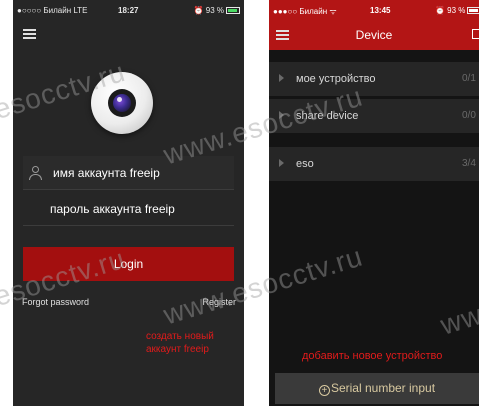 The image size is (479, 406). Describe the element at coordinates (469, 78) in the screenshot. I see `device-group-count: 0/1` at that location.